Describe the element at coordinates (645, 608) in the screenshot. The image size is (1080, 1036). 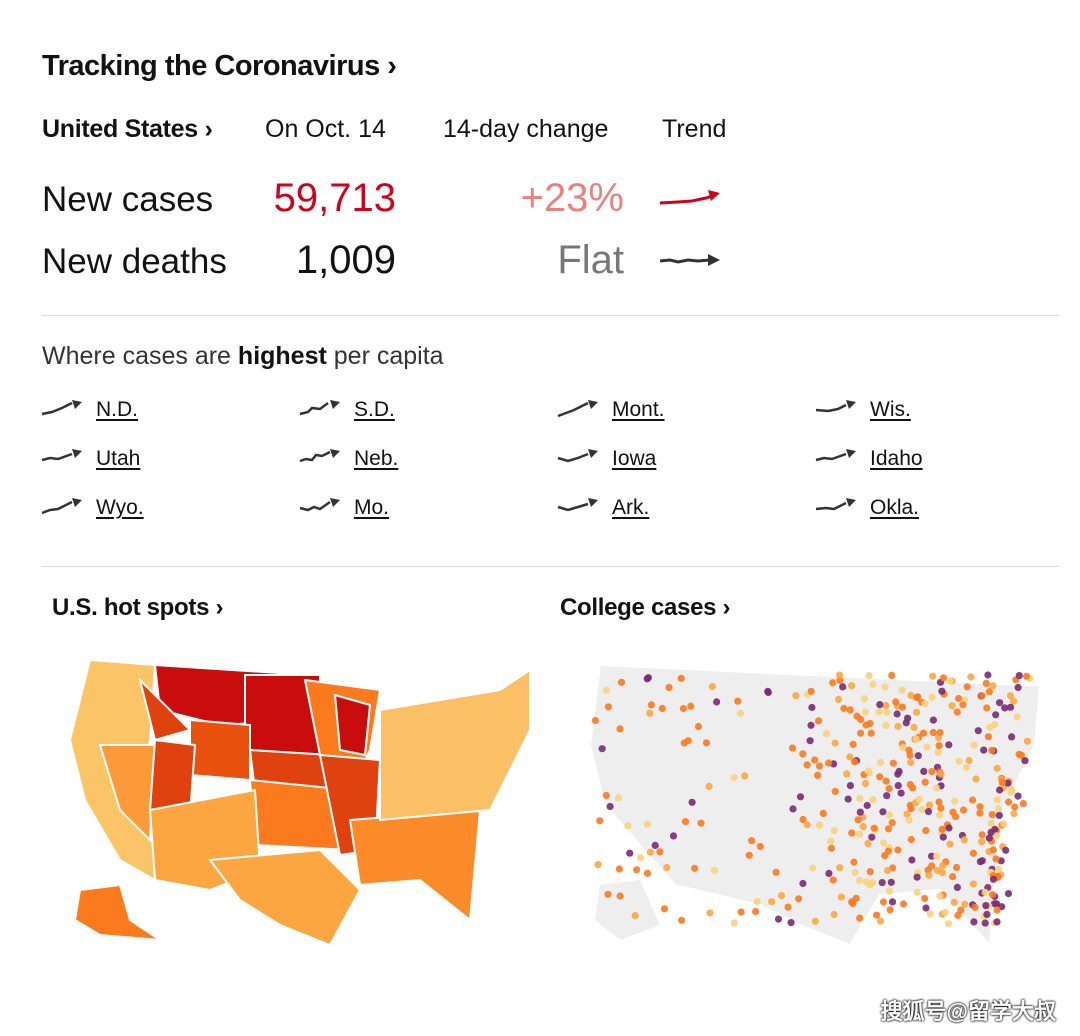
I see `college-cases-link: College cases ›` at that location.